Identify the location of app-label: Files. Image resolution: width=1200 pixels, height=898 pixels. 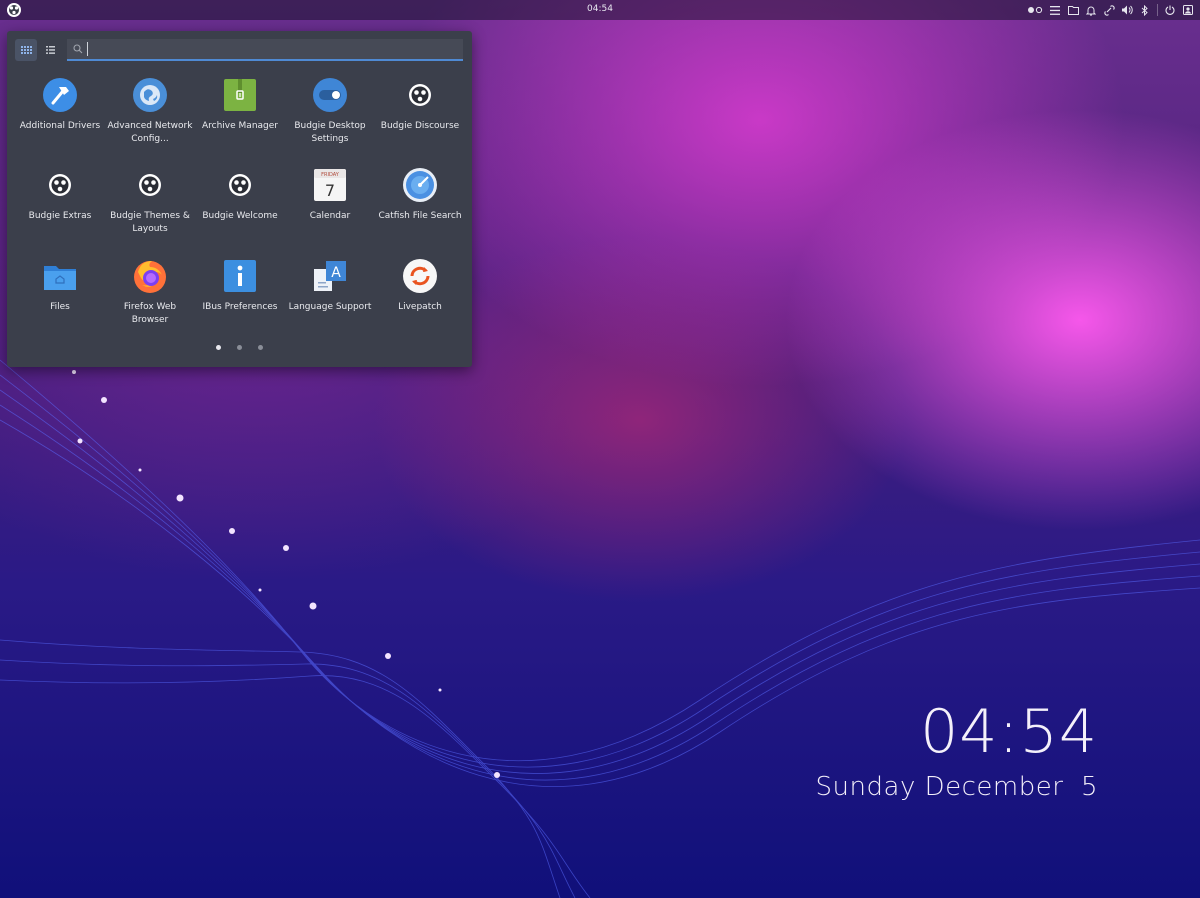
(60, 307).